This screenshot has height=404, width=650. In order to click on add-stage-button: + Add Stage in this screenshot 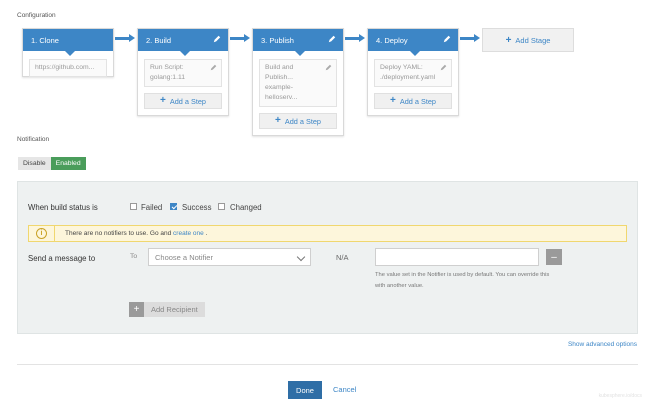, I will do `click(528, 40)`.